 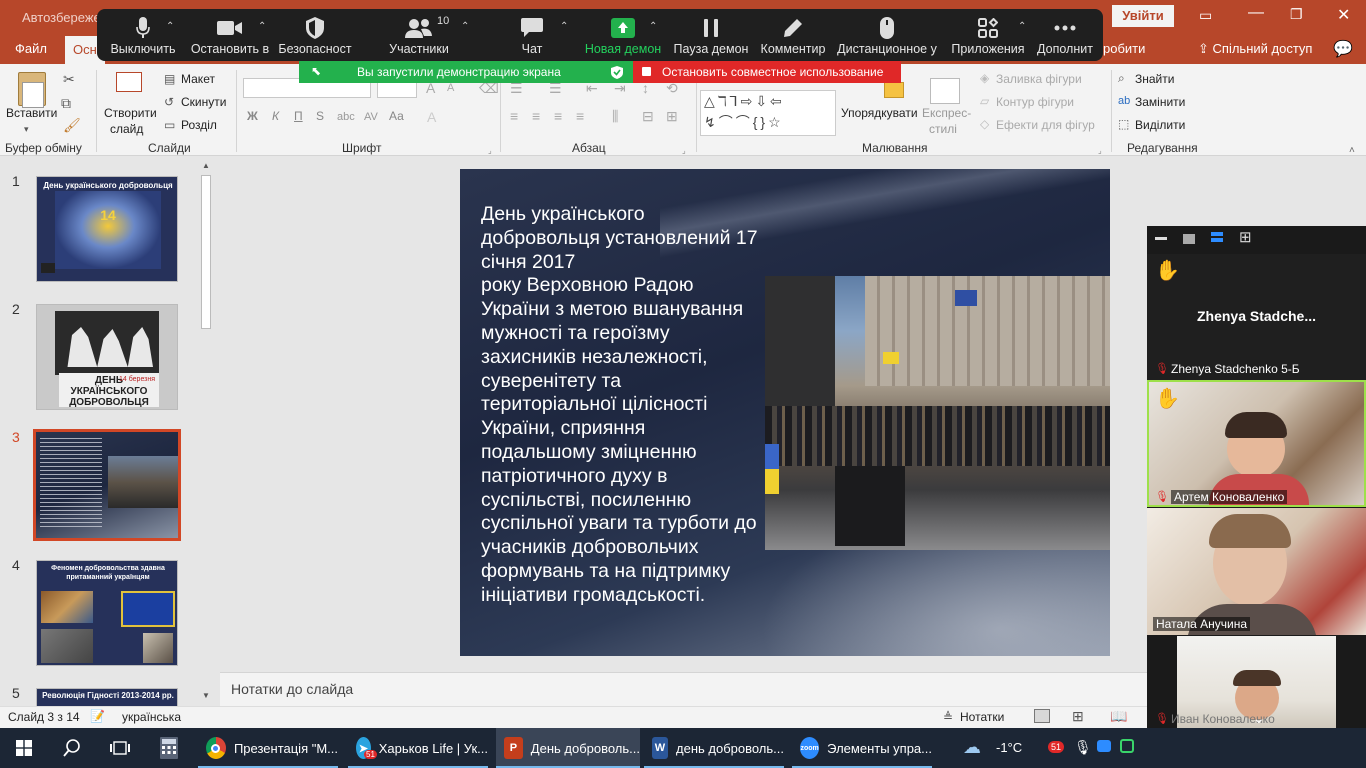 What do you see at coordinates (672, 116) in the screenshot?
I see `smartart-icon: ⊞` at bounding box center [672, 116].